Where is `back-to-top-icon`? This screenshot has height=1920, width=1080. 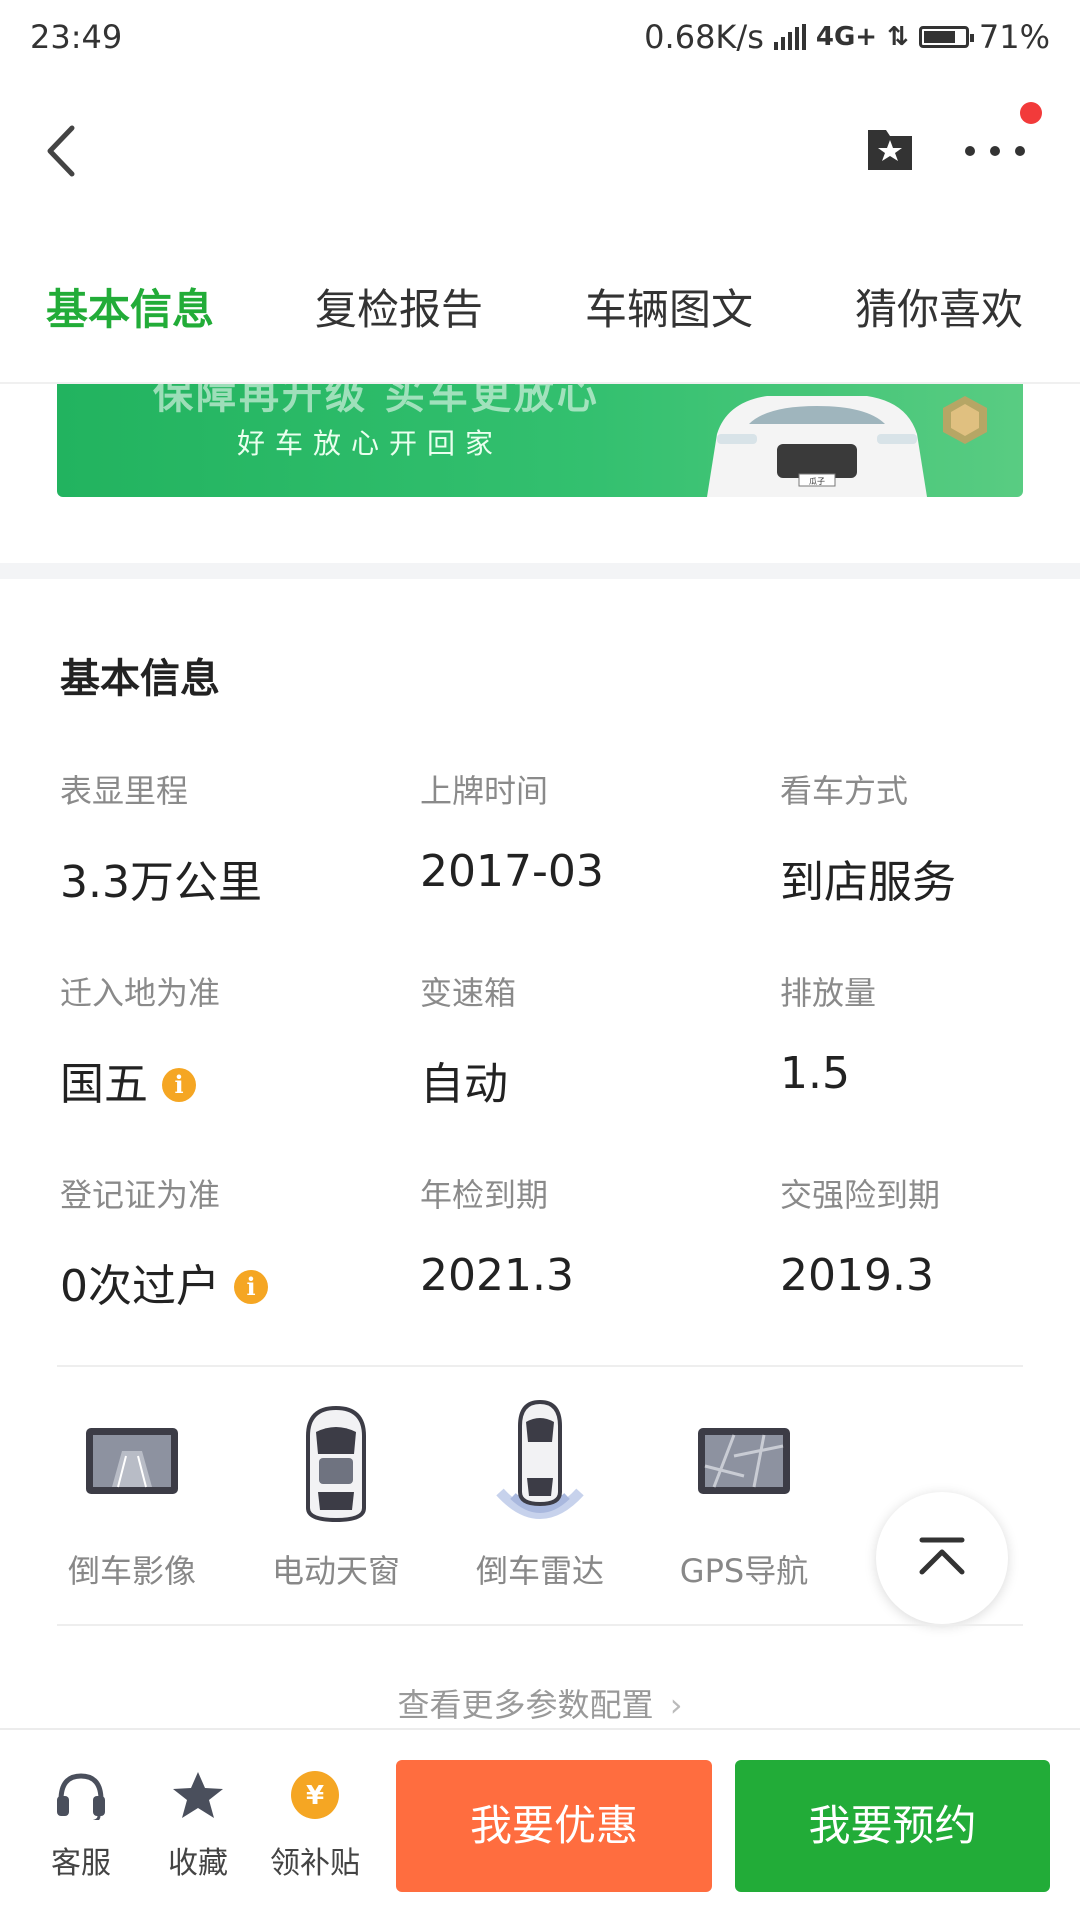 back-to-top-icon is located at coordinates (942, 1556).